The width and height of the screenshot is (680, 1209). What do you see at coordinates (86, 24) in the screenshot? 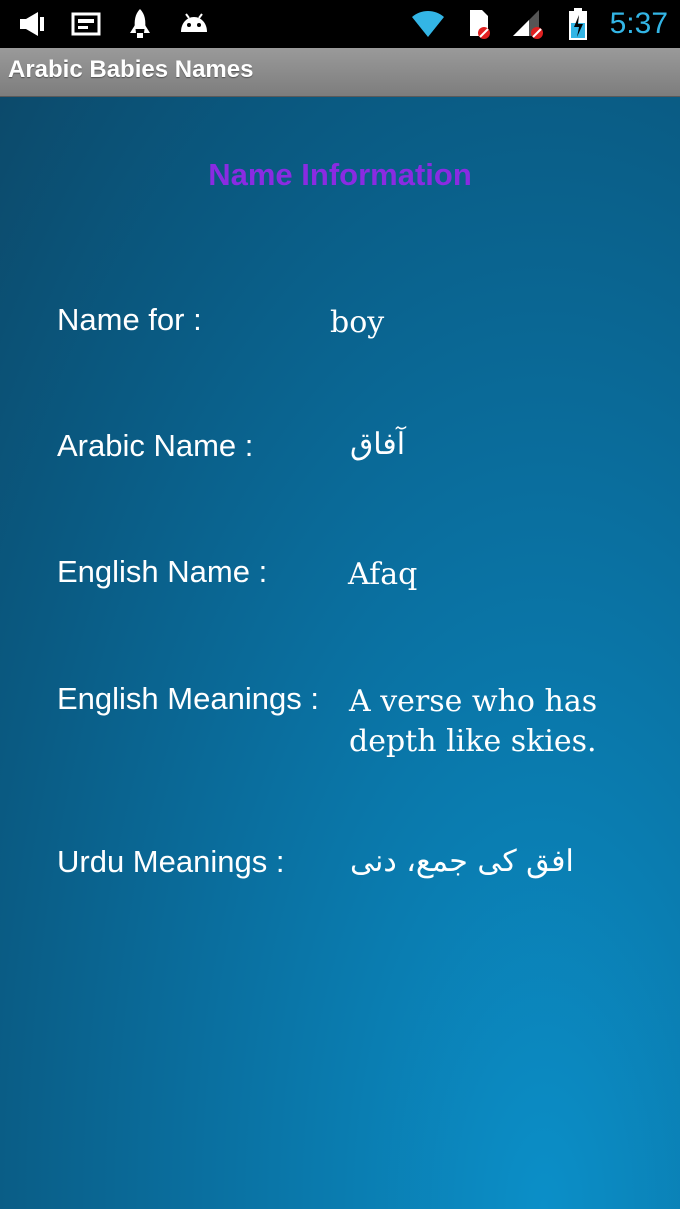
I see `media-icon` at bounding box center [86, 24].